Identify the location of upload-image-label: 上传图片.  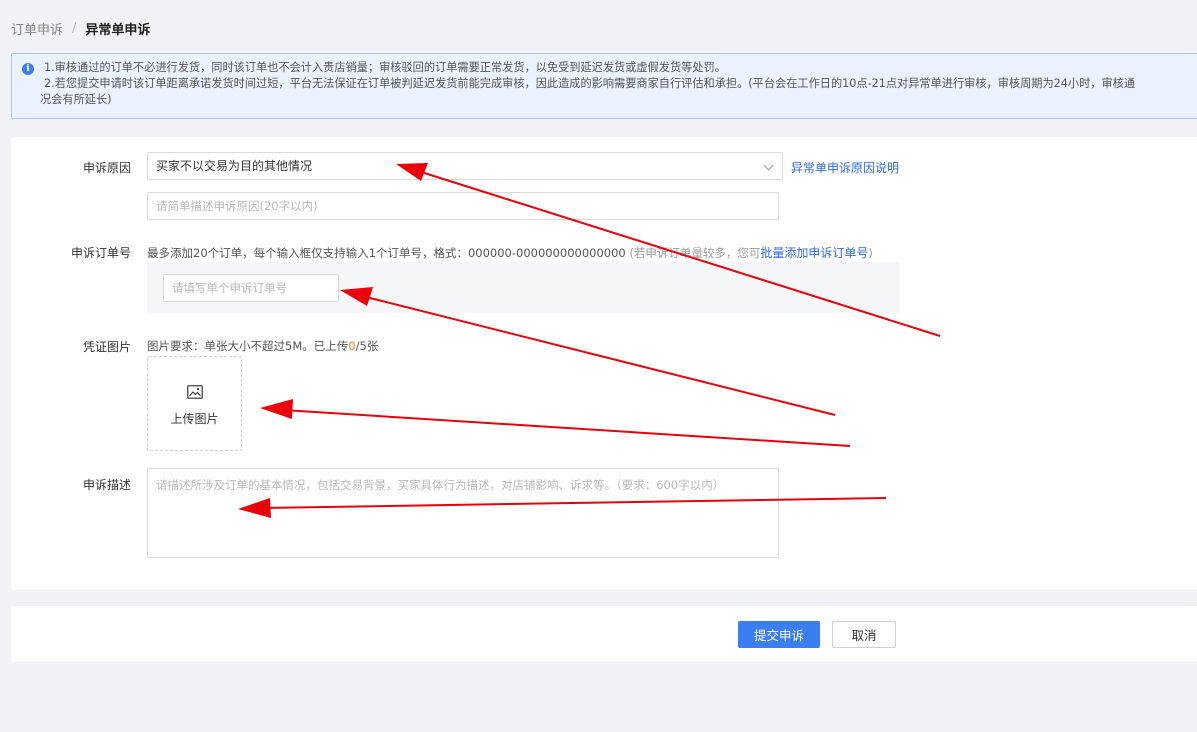
(194, 419).